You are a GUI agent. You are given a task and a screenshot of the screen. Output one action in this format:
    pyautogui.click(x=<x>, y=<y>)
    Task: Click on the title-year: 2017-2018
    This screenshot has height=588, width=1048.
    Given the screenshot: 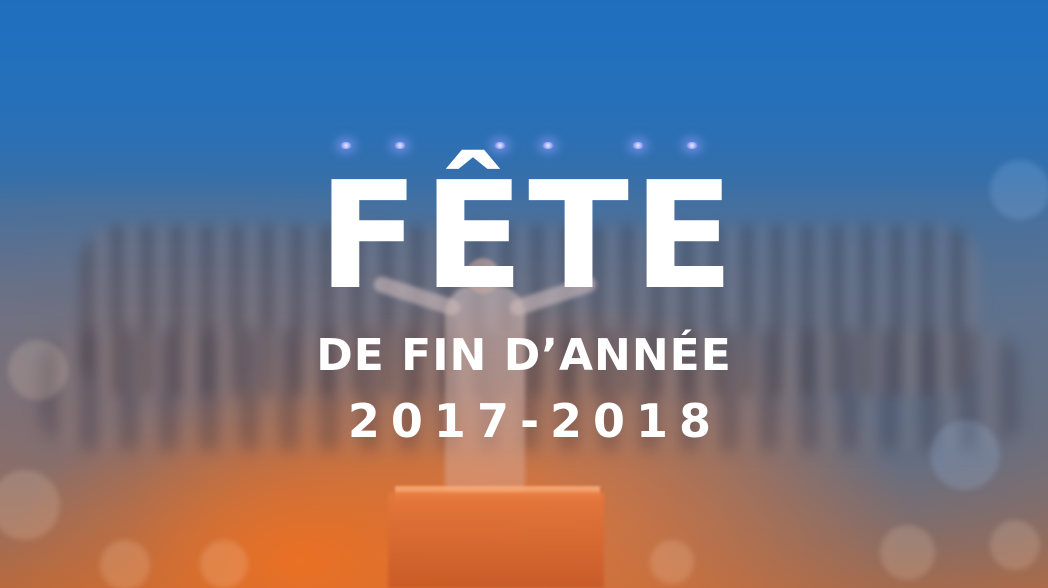 What is the action you would take?
    pyautogui.click(x=535, y=421)
    